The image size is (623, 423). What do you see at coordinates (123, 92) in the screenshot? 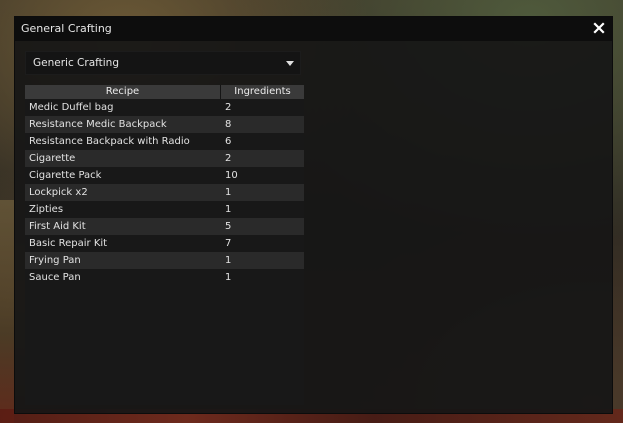
I see `column-header-recipe: Recipe` at bounding box center [123, 92].